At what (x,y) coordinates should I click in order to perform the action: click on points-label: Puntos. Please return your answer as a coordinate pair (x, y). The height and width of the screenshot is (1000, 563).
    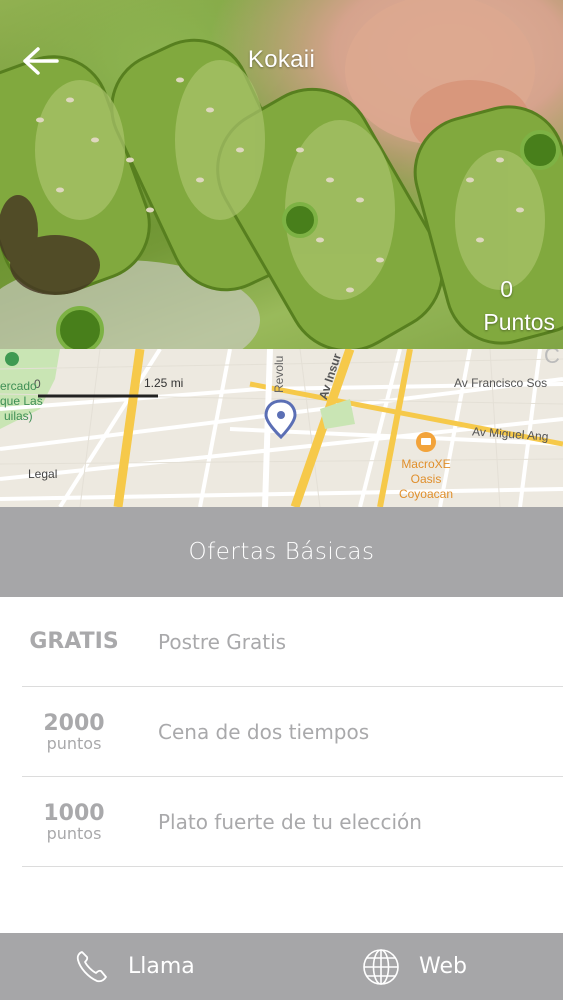
    Looking at the image, I should click on (519, 322).